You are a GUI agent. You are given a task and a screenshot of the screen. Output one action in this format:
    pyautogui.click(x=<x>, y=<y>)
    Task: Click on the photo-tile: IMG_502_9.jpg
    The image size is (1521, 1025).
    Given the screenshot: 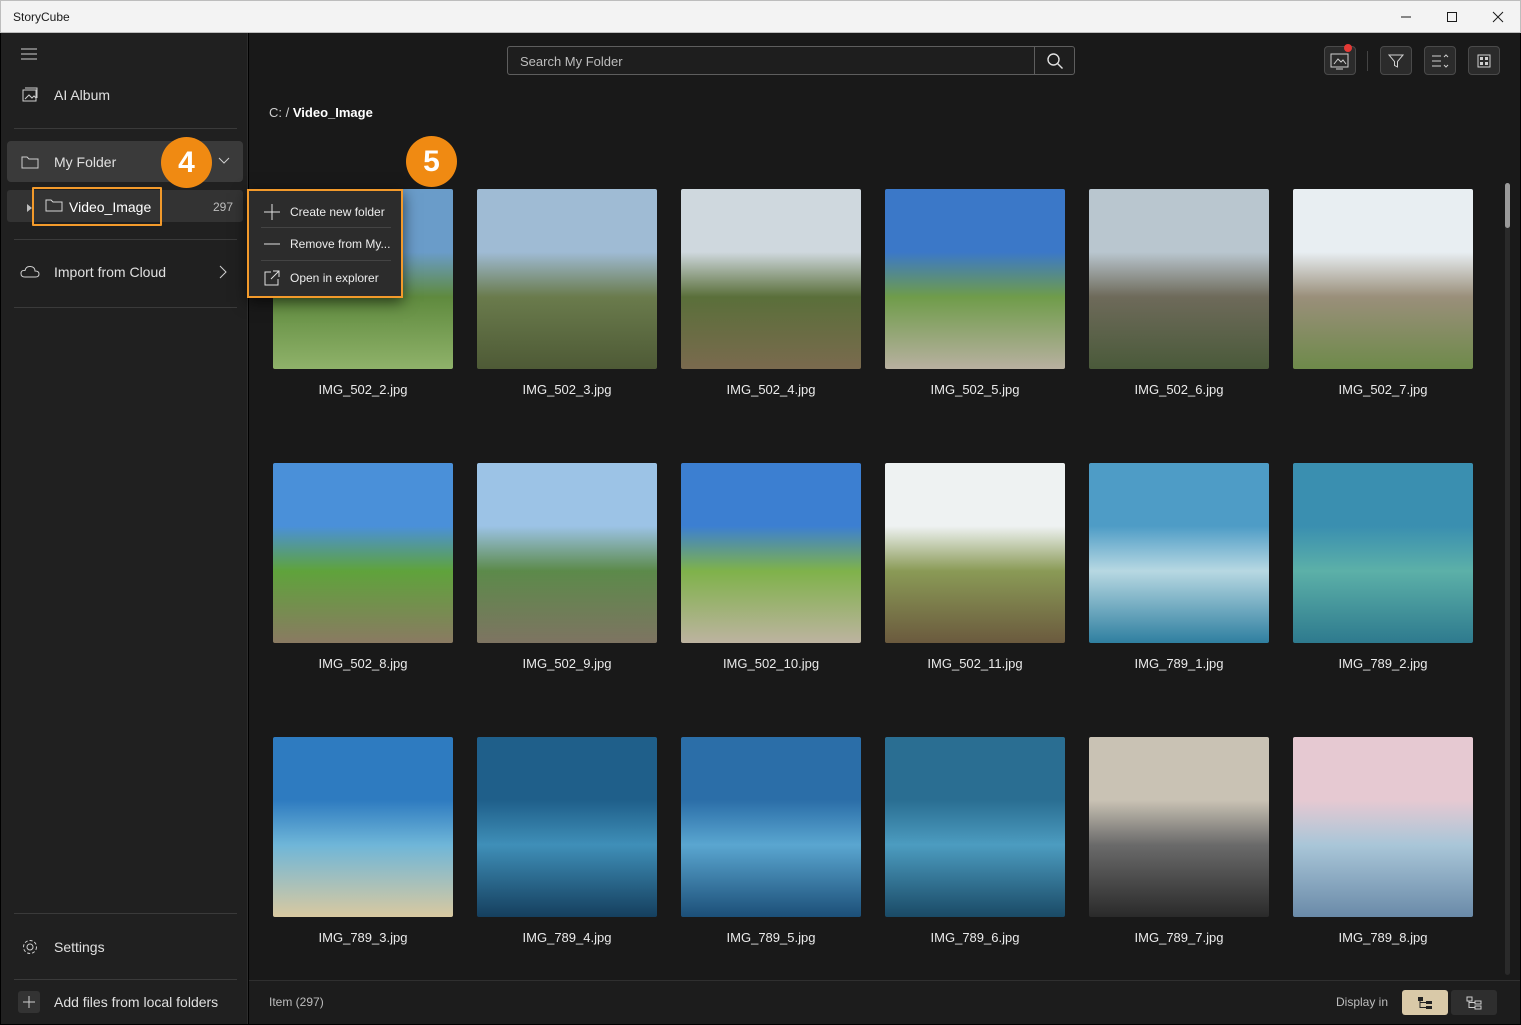 What is the action you would take?
    pyautogui.click(x=567, y=567)
    